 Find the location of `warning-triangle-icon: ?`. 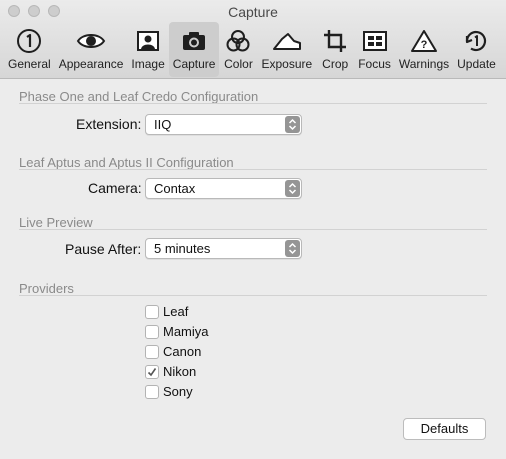

warning-triangle-icon: ? is located at coordinates (424, 41).